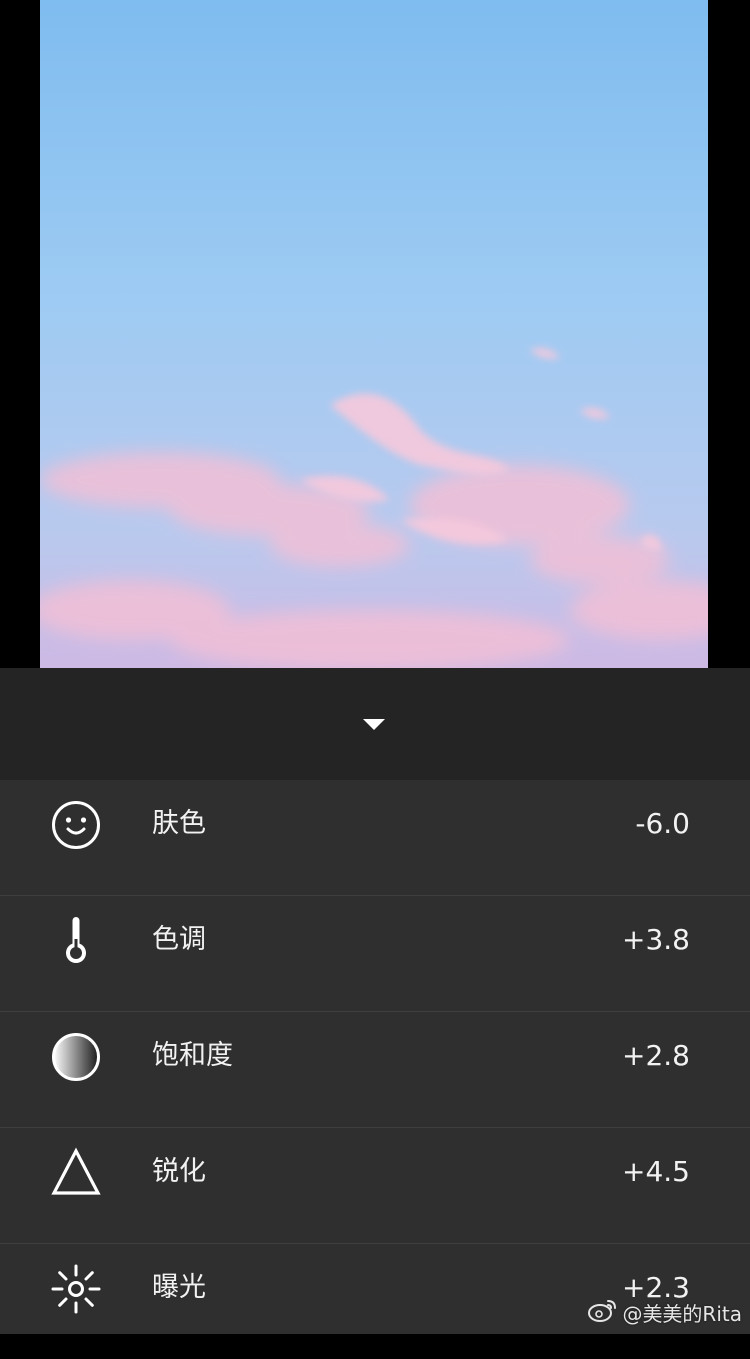  I want to click on adjustment-value: +4.5, so click(656, 1171).